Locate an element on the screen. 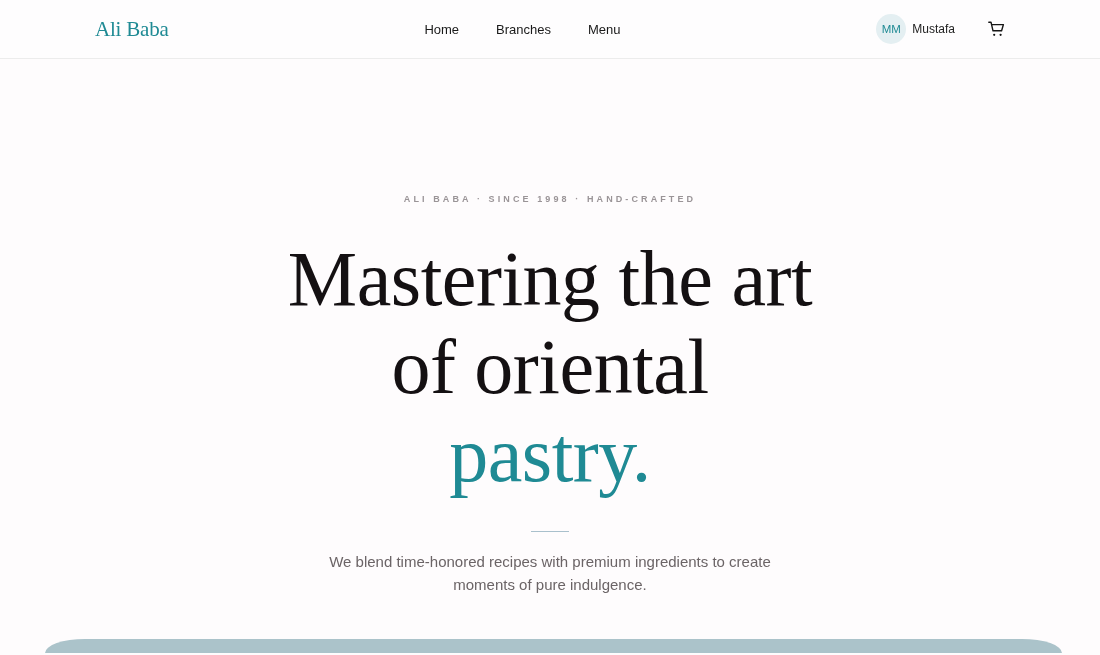 The image size is (1100, 655). user-name: Mustafa is located at coordinates (933, 29).